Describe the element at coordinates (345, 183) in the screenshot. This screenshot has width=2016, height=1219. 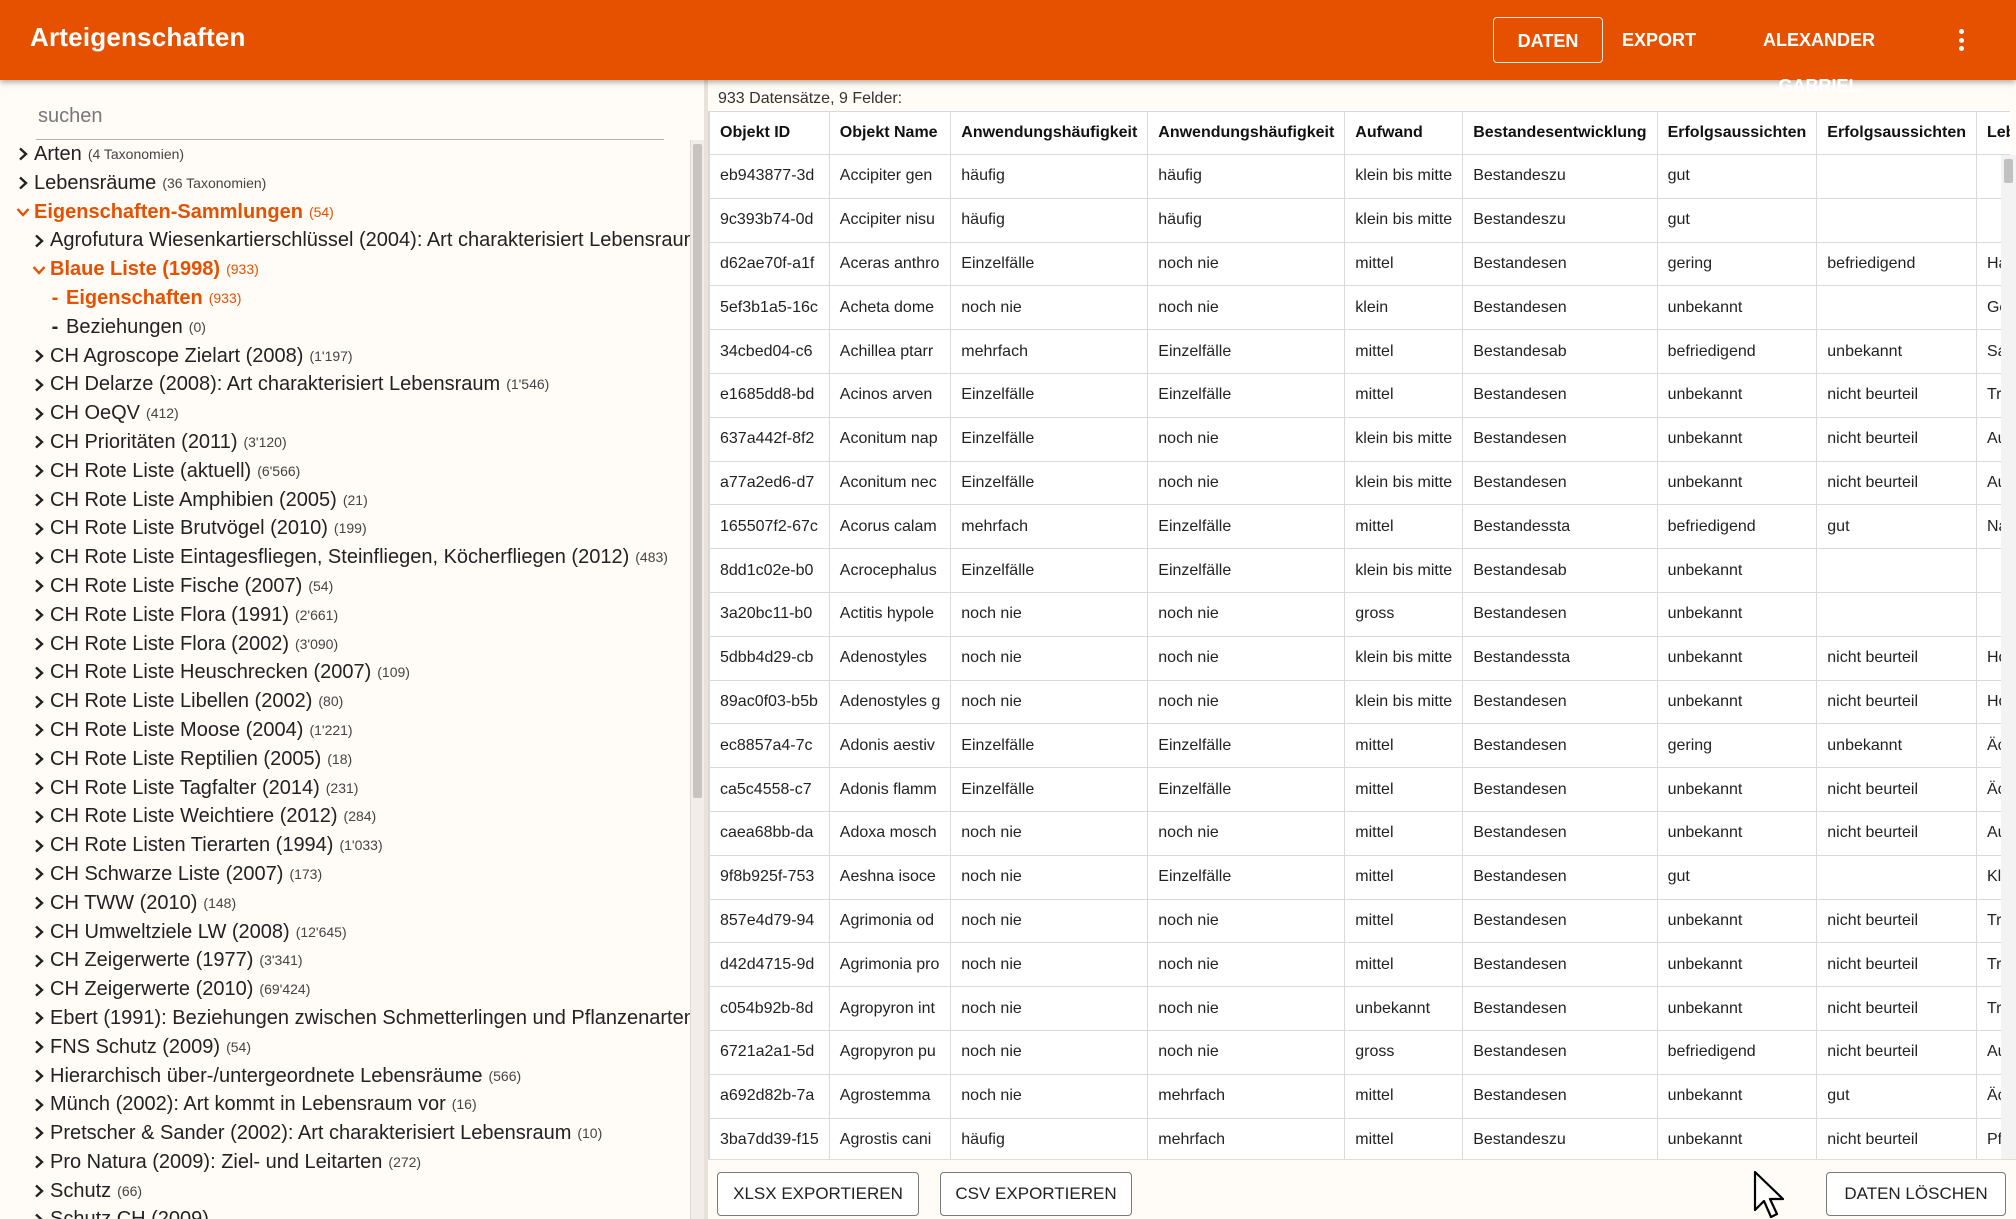
I see `tree-item: Lebensräume (36 Taxonomien)` at that location.